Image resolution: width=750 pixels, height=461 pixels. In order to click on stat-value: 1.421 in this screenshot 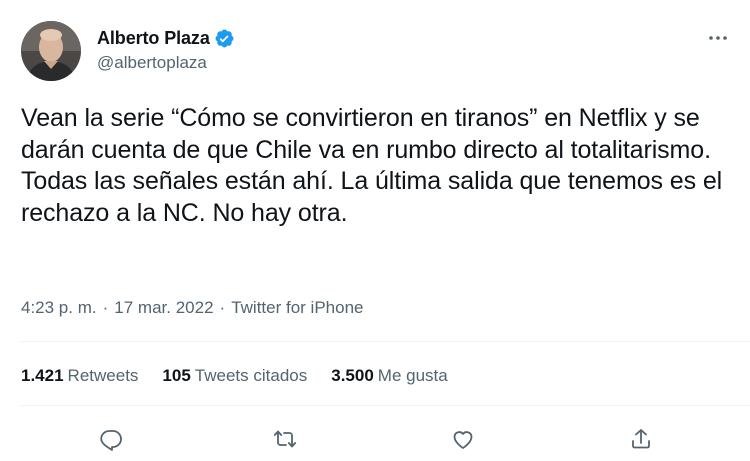, I will do `click(42, 375)`.